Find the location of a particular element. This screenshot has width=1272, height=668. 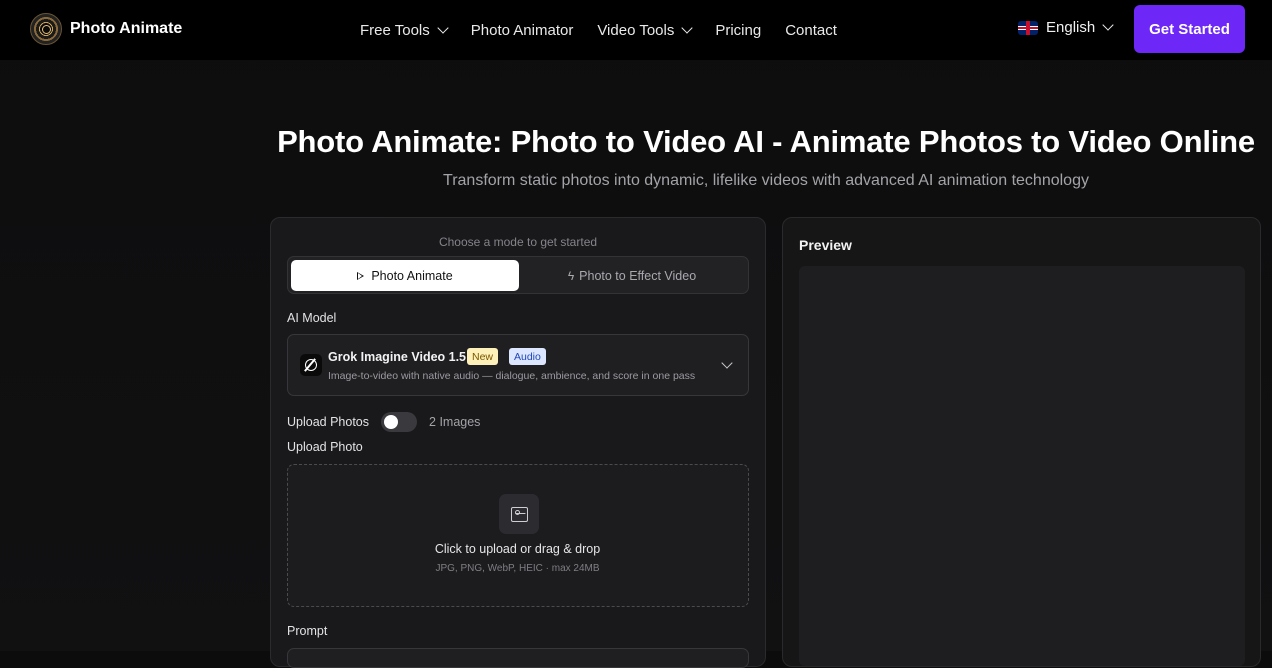

upload-photo-label: Upload Photo is located at coordinates (325, 447).